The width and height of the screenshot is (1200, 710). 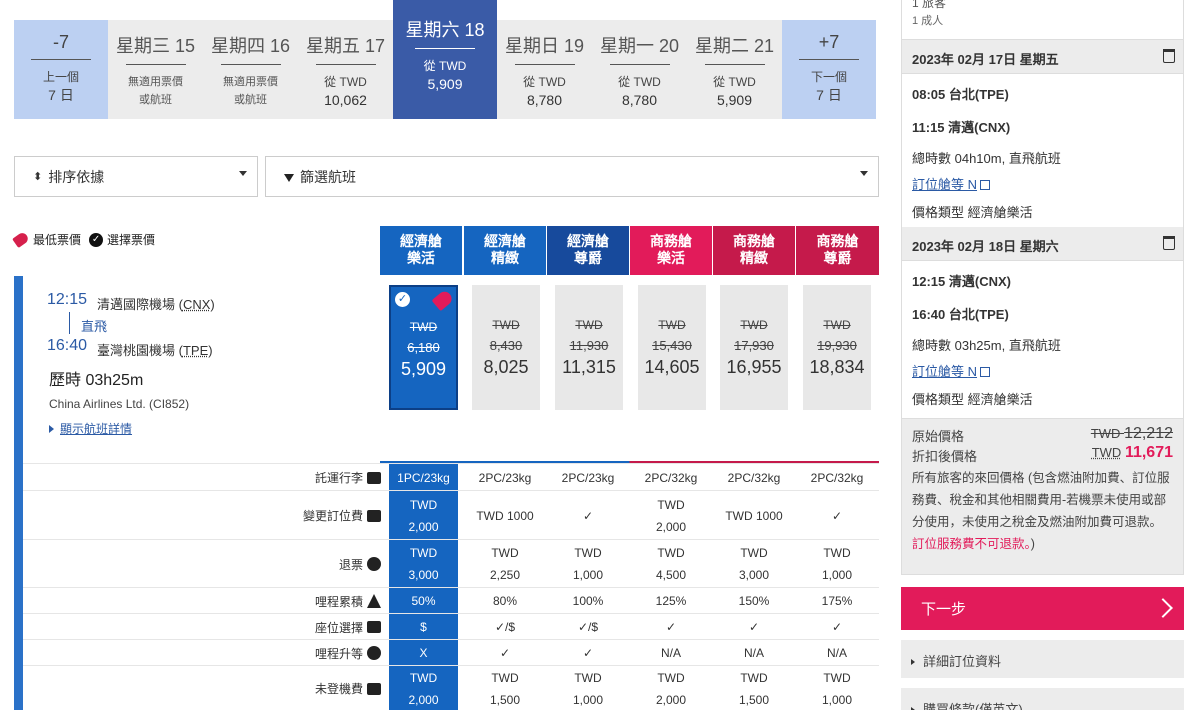 I want to click on cabin-header-eco-premium: 經濟艙 尊爵, so click(x=588, y=250).